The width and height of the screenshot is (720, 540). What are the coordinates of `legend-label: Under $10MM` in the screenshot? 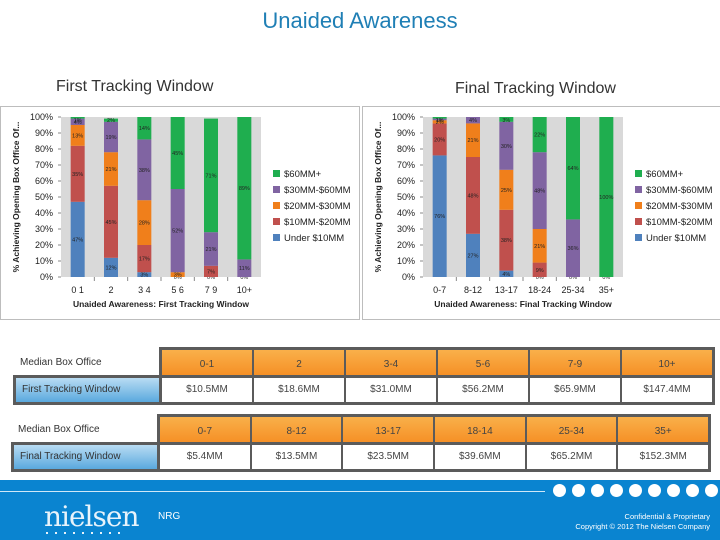 It's located at (676, 238).